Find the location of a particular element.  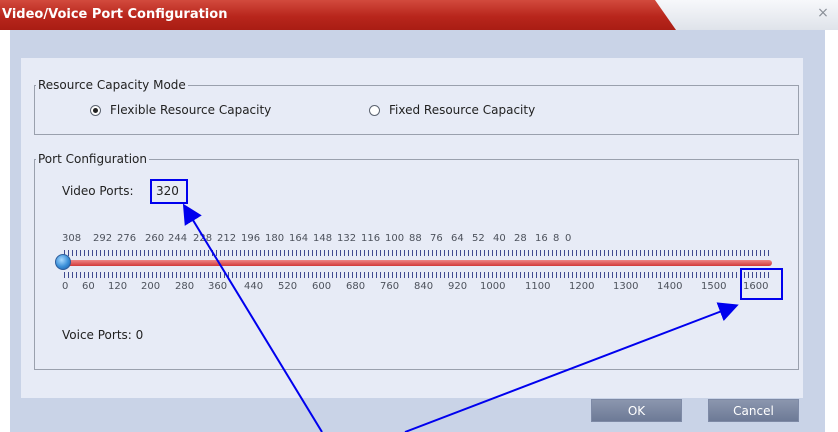

arrow-to-video-value is located at coordinates (252, 317).